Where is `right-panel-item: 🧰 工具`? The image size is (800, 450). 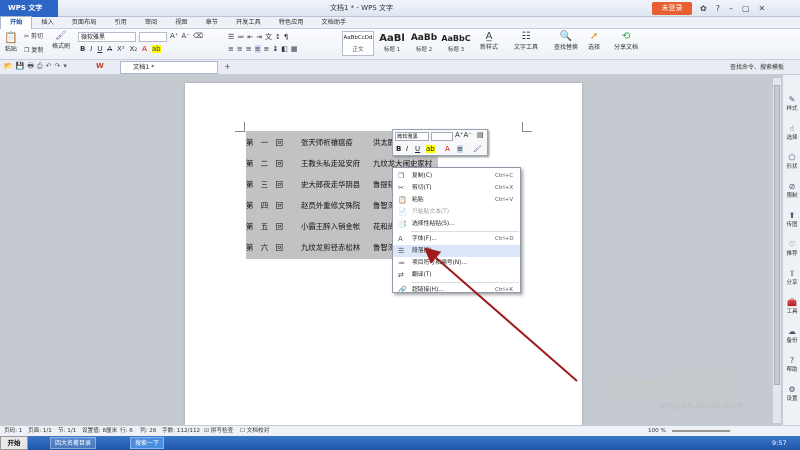 right-panel-item: 🧰 工具 is located at coordinates (791, 306).